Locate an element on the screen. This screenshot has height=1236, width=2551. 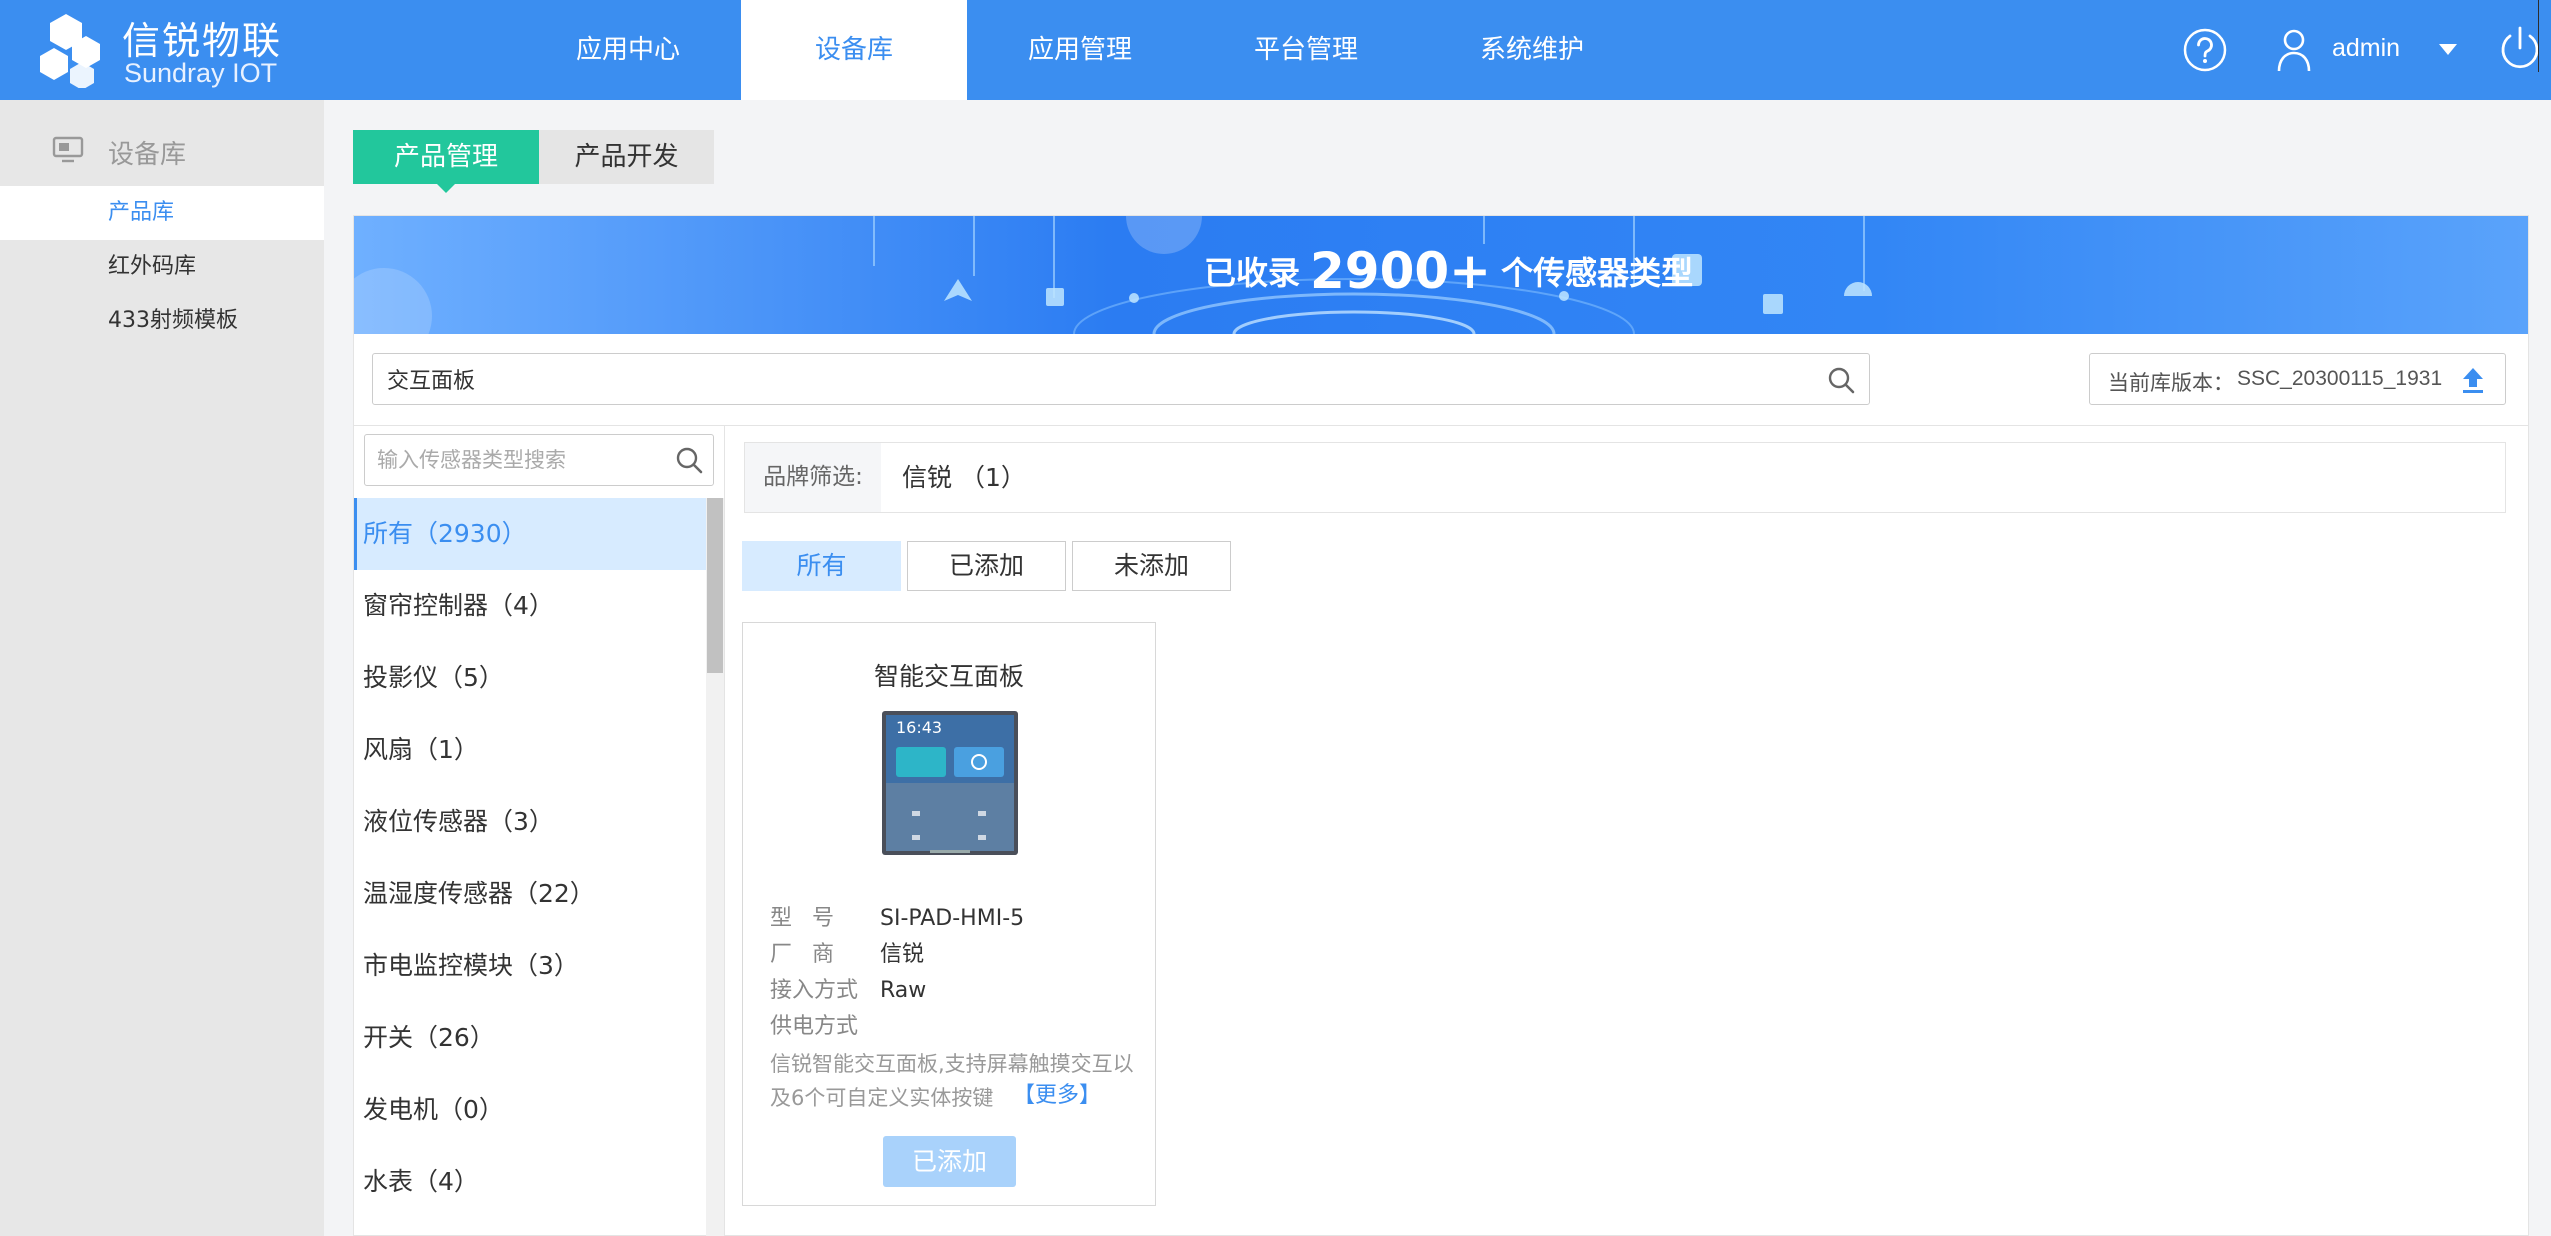
chevron-down-icon is located at coordinates (2448, 49).